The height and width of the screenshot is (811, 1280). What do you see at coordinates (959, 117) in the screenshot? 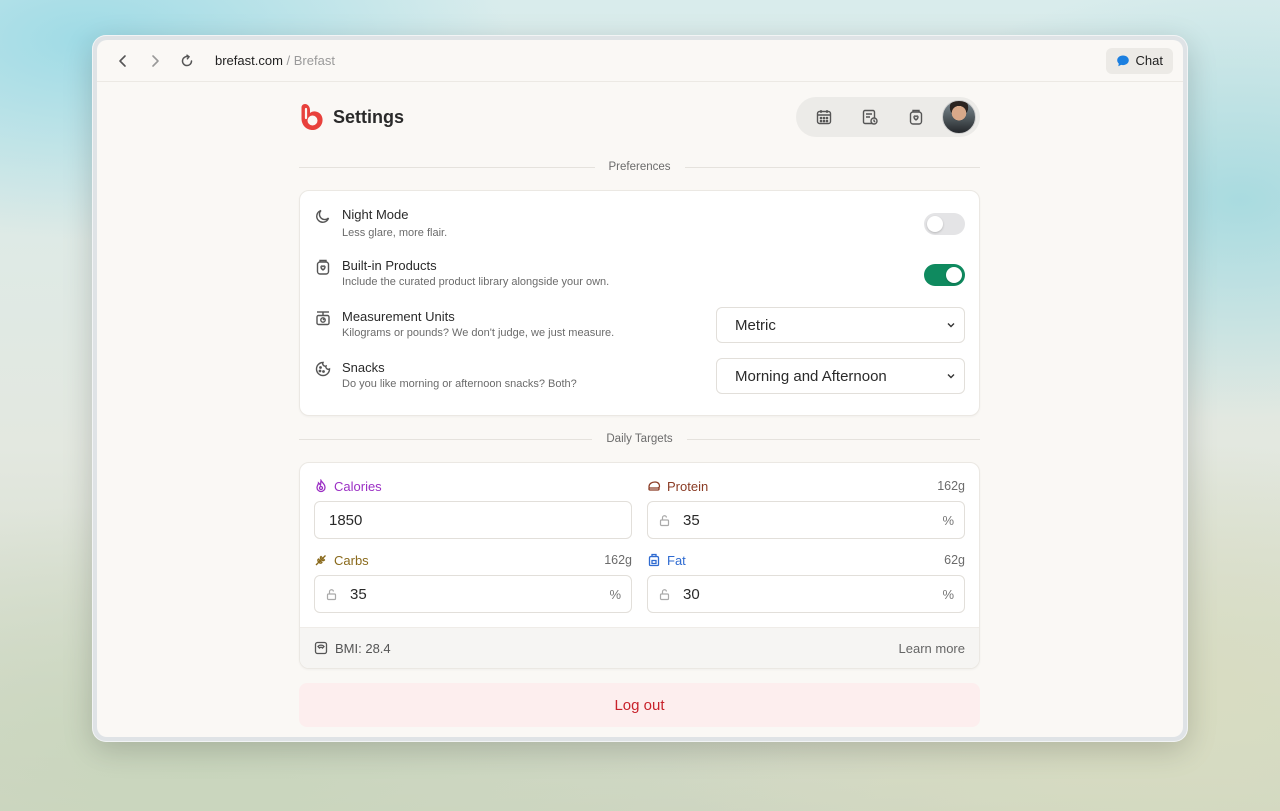
I see `user-avatar` at bounding box center [959, 117].